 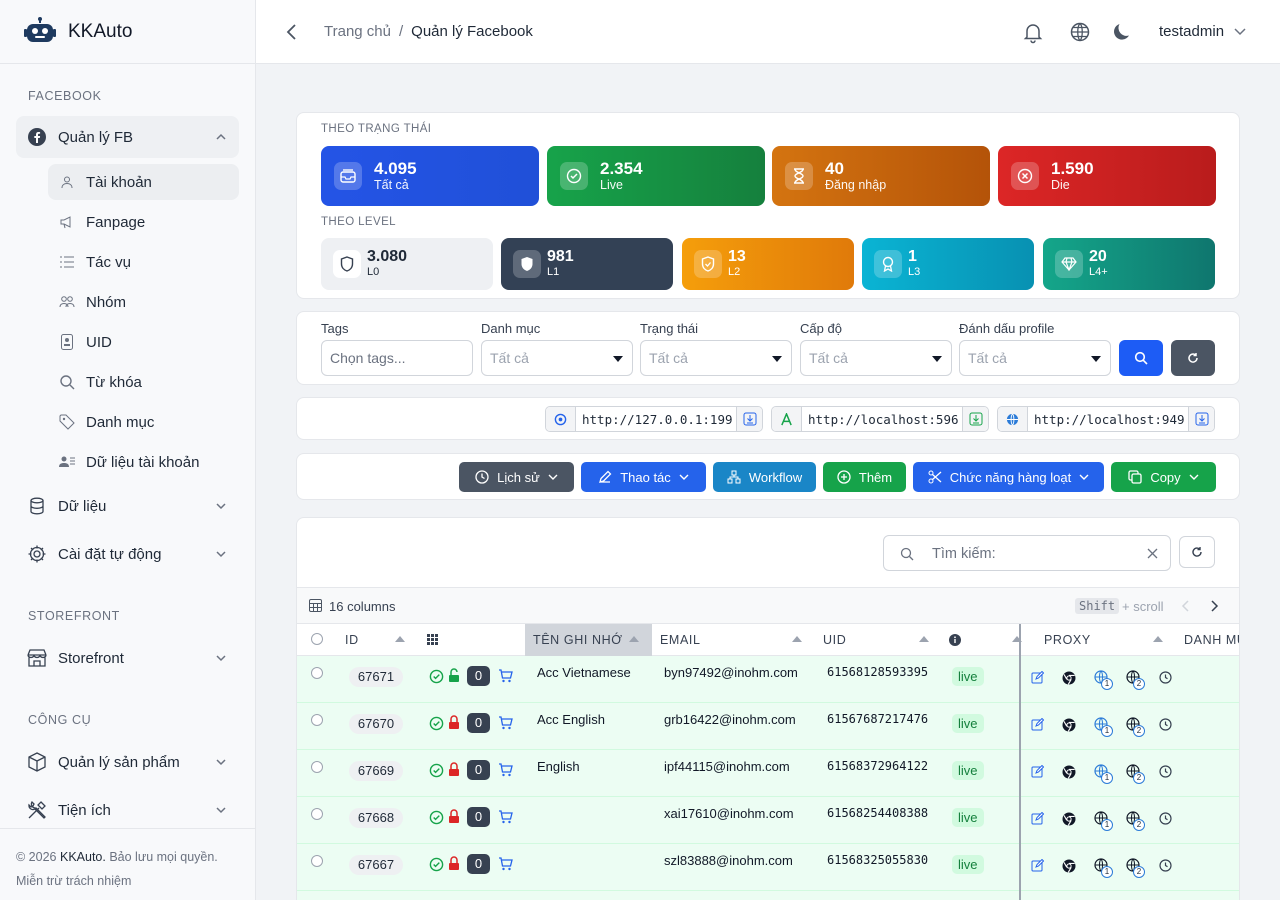 I want to click on columns-count: 16 columns, so click(x=362, y=606).